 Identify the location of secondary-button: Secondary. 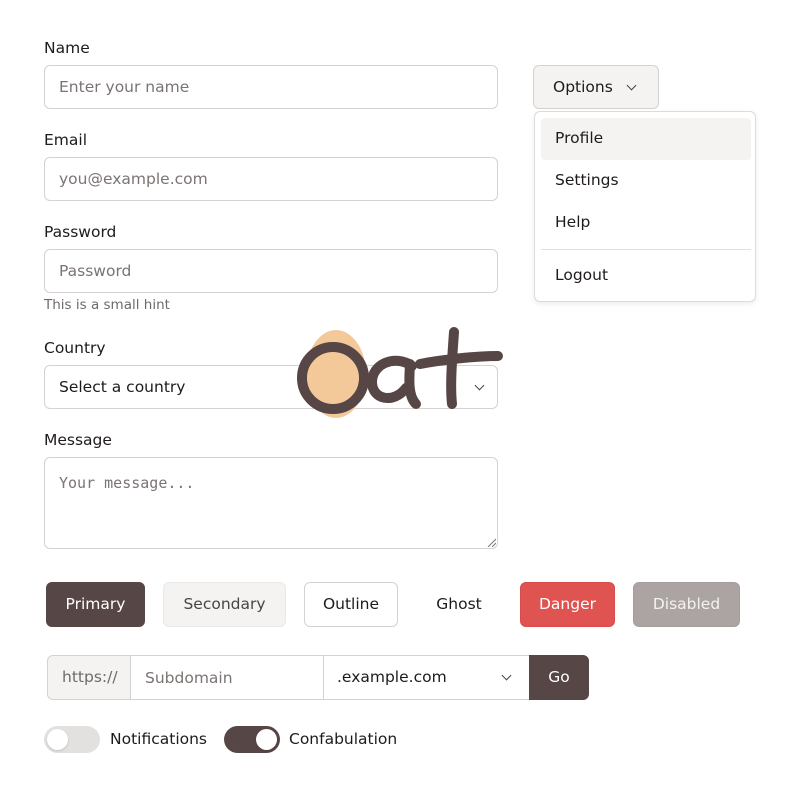
(224, 604).